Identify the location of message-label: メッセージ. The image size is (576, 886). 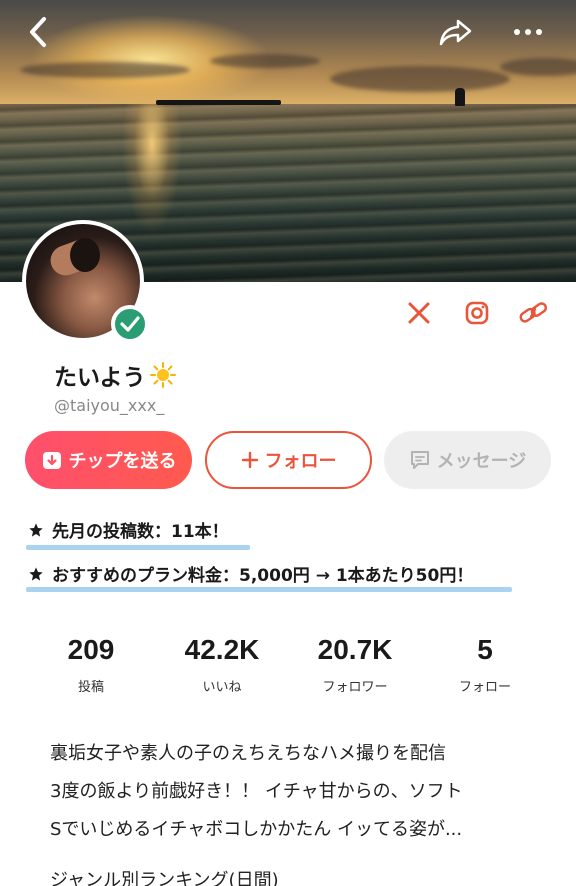
(481, 461).